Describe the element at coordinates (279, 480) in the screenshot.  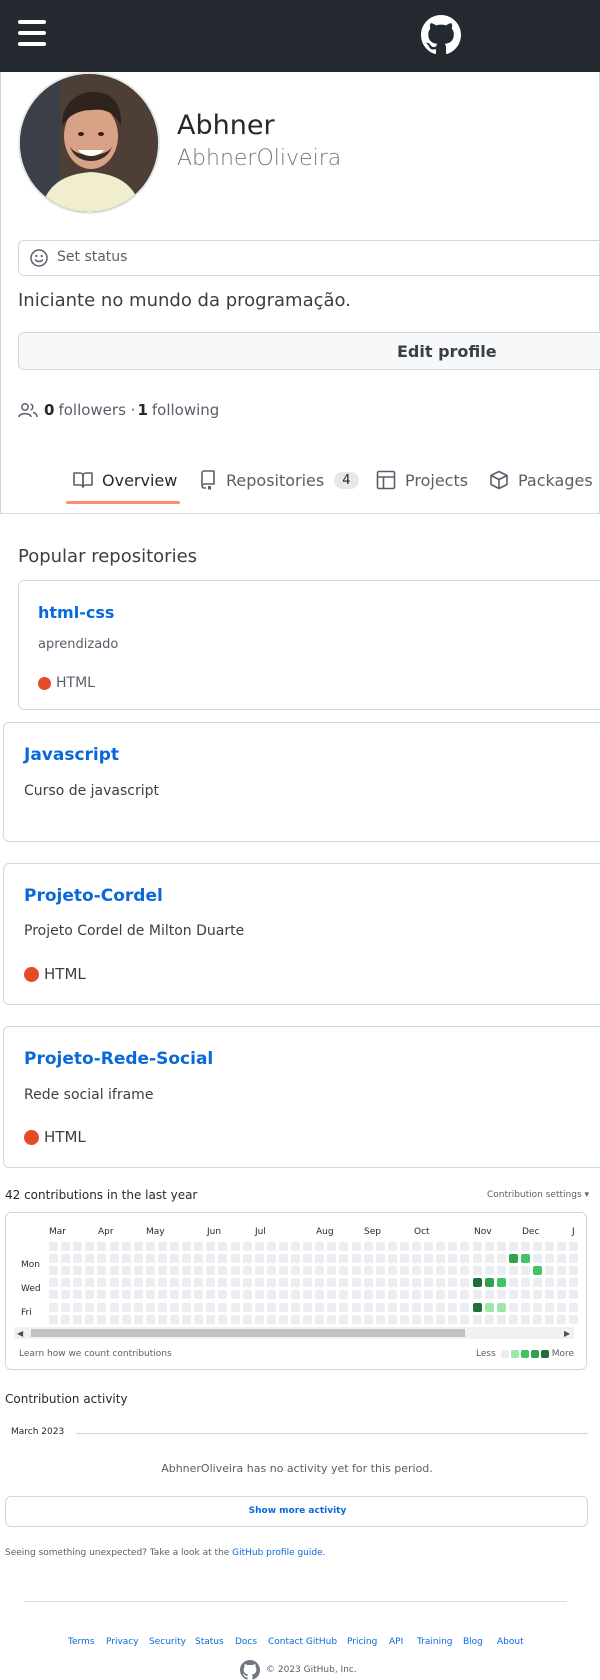
I see `tab-repositories: Repositories 4` at that location.